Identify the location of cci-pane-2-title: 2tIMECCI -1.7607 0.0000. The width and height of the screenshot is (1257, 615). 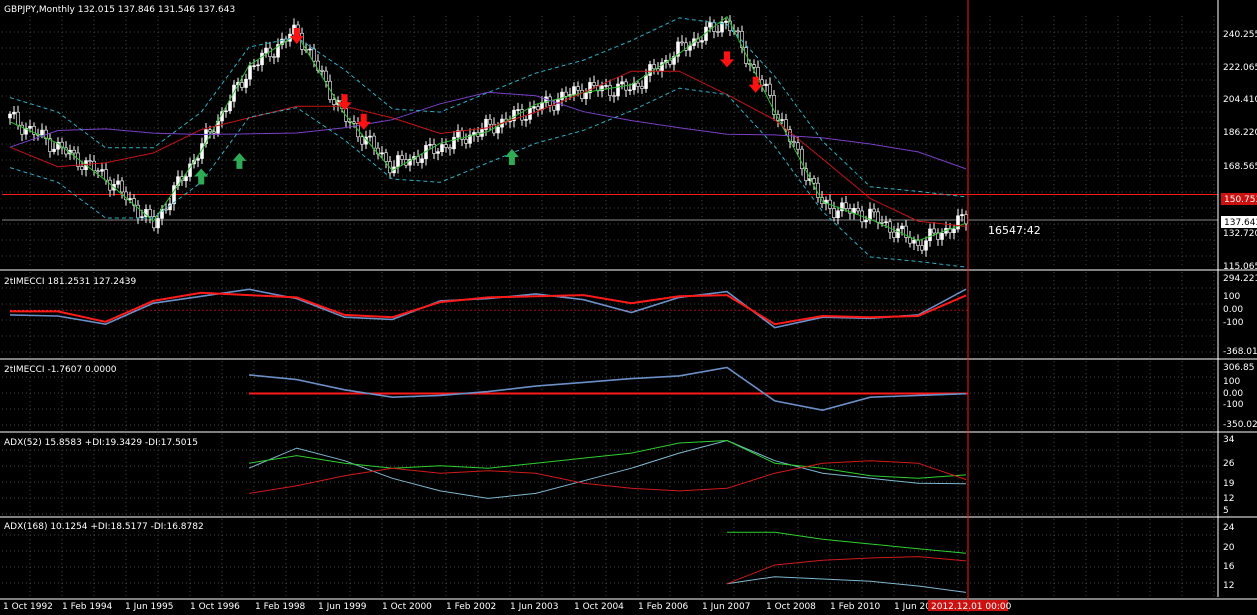
(60, 370).